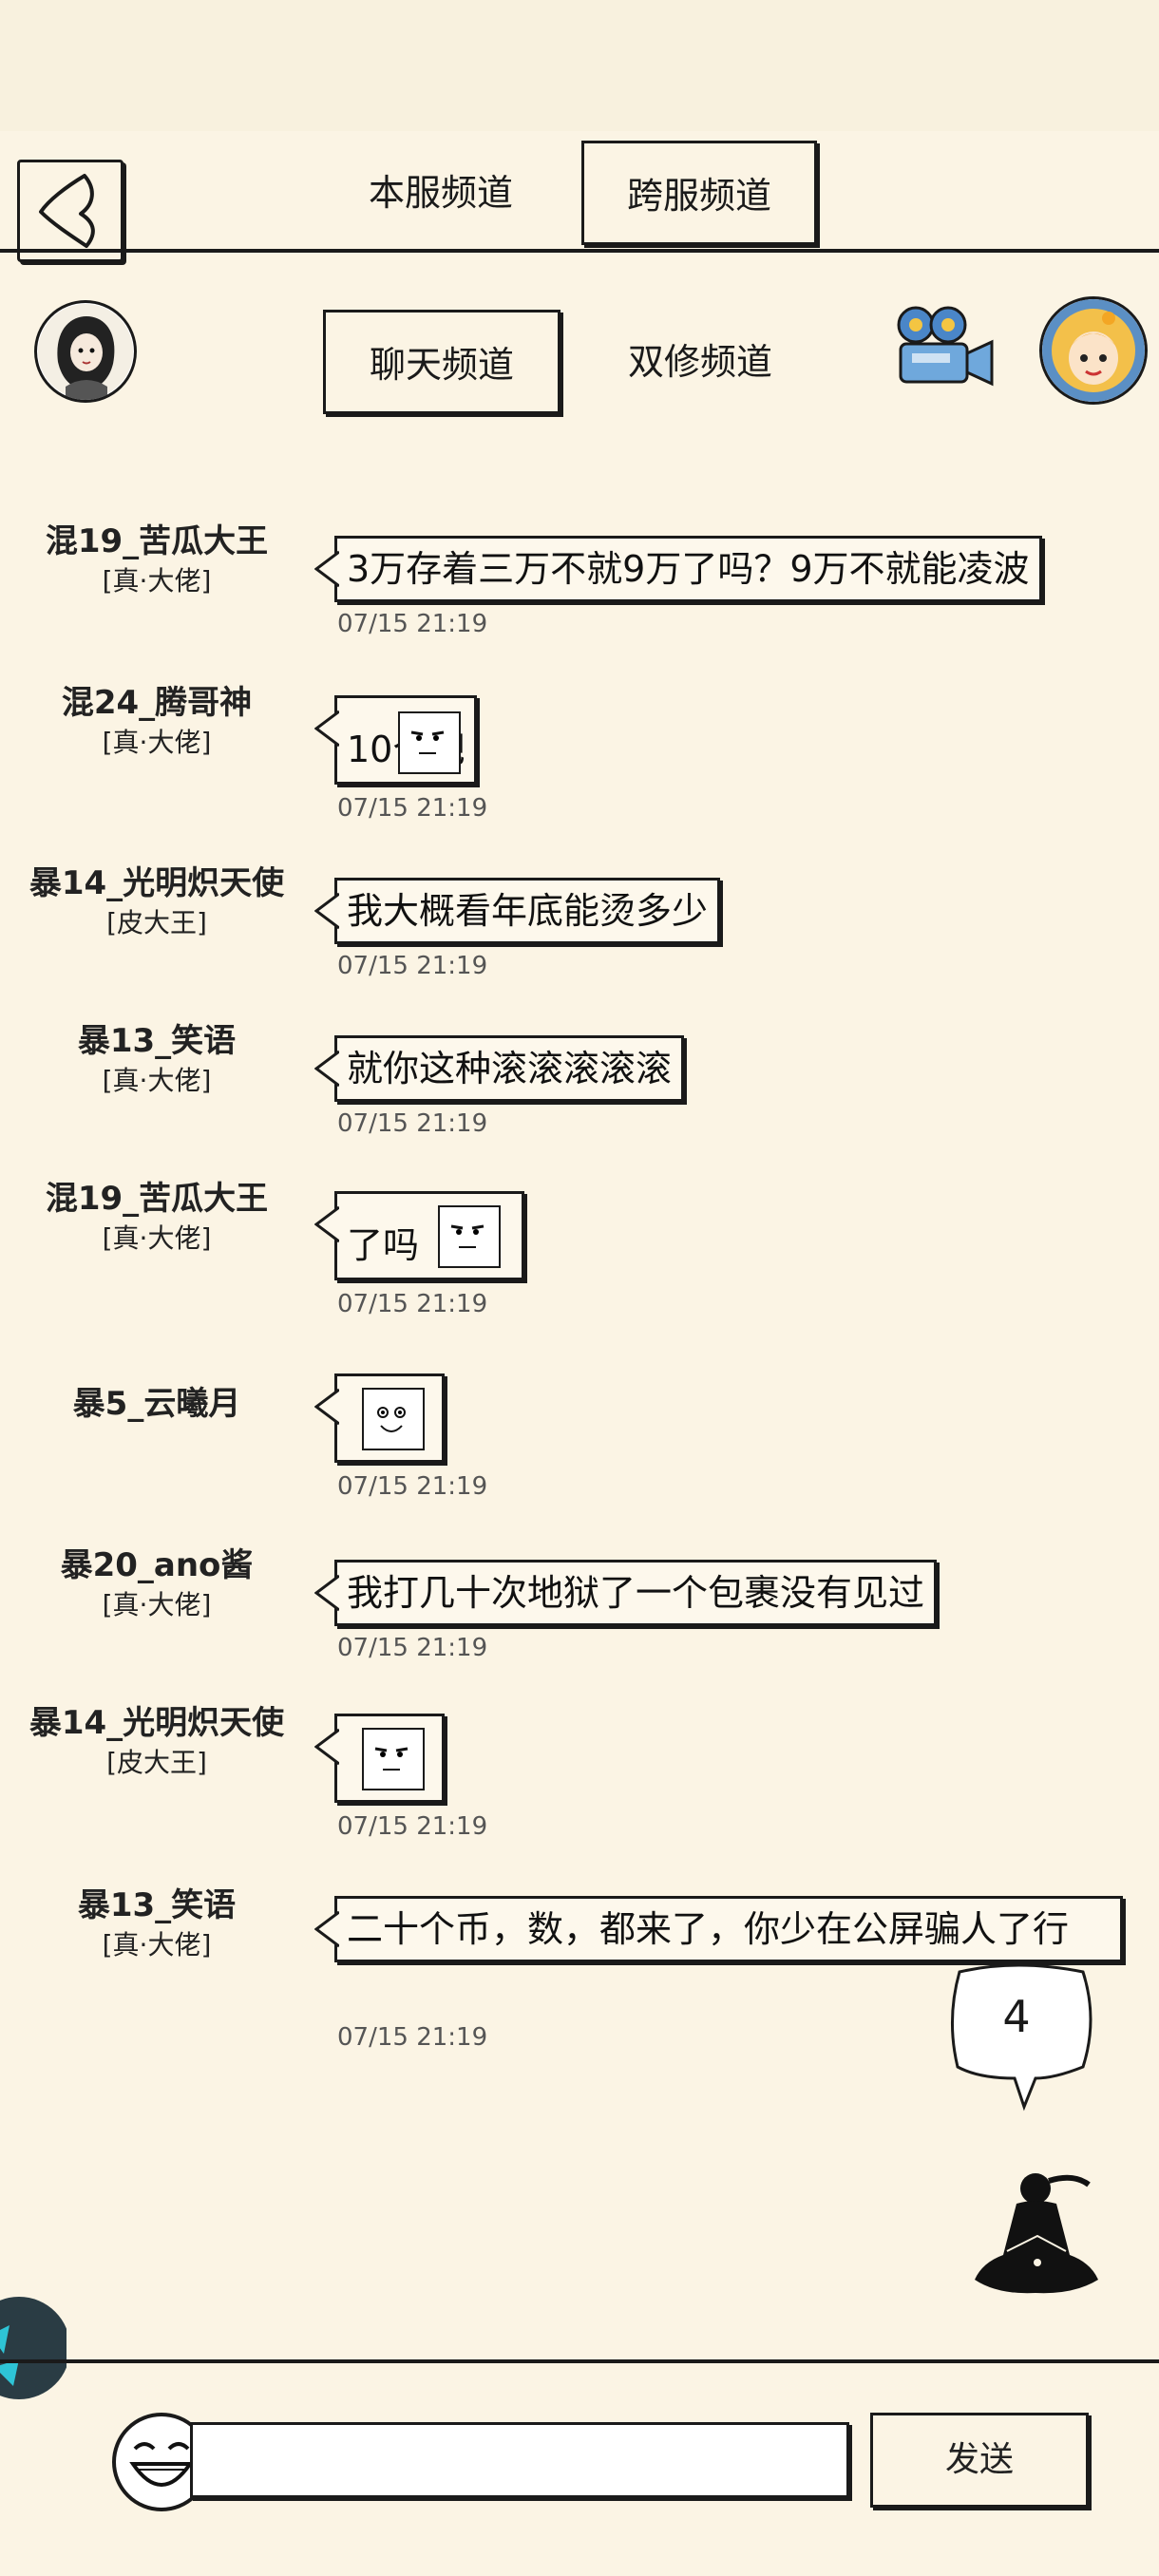 This screenshot has height=2576, width=1159. What do you see at coordinates (383, 1245) in the screenshot?
I see `message-text: 了吗` at bounding box center [383, 1245].